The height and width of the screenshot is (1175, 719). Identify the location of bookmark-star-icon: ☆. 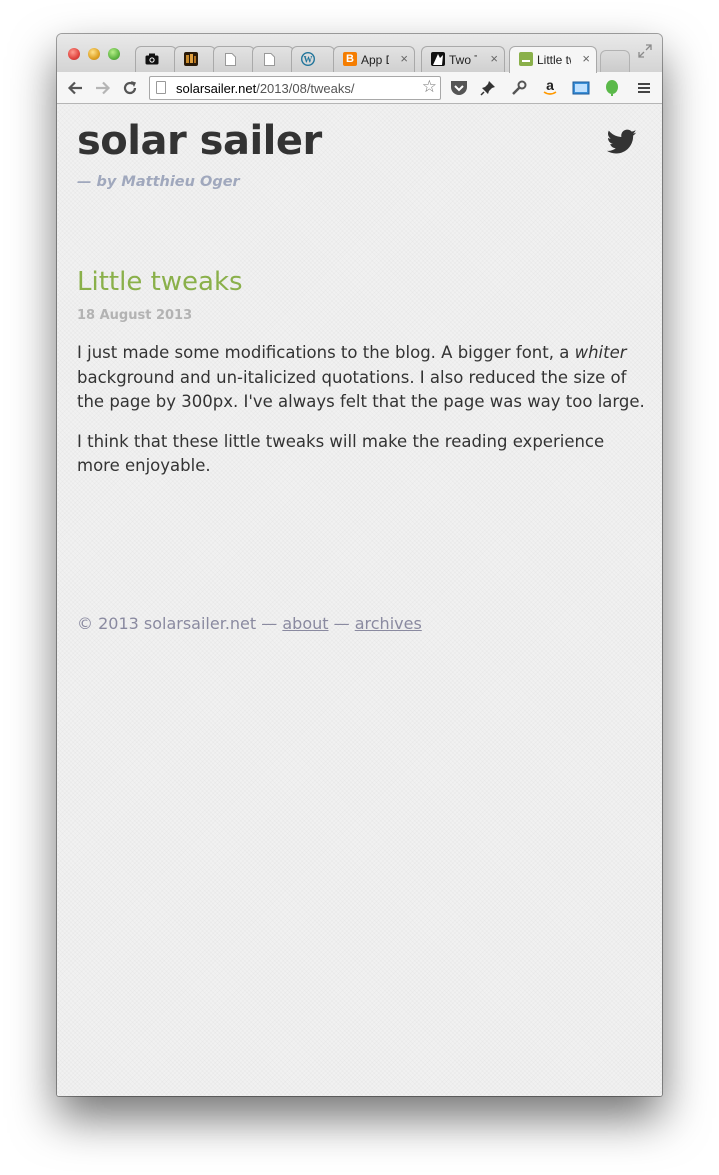
(429, 87).